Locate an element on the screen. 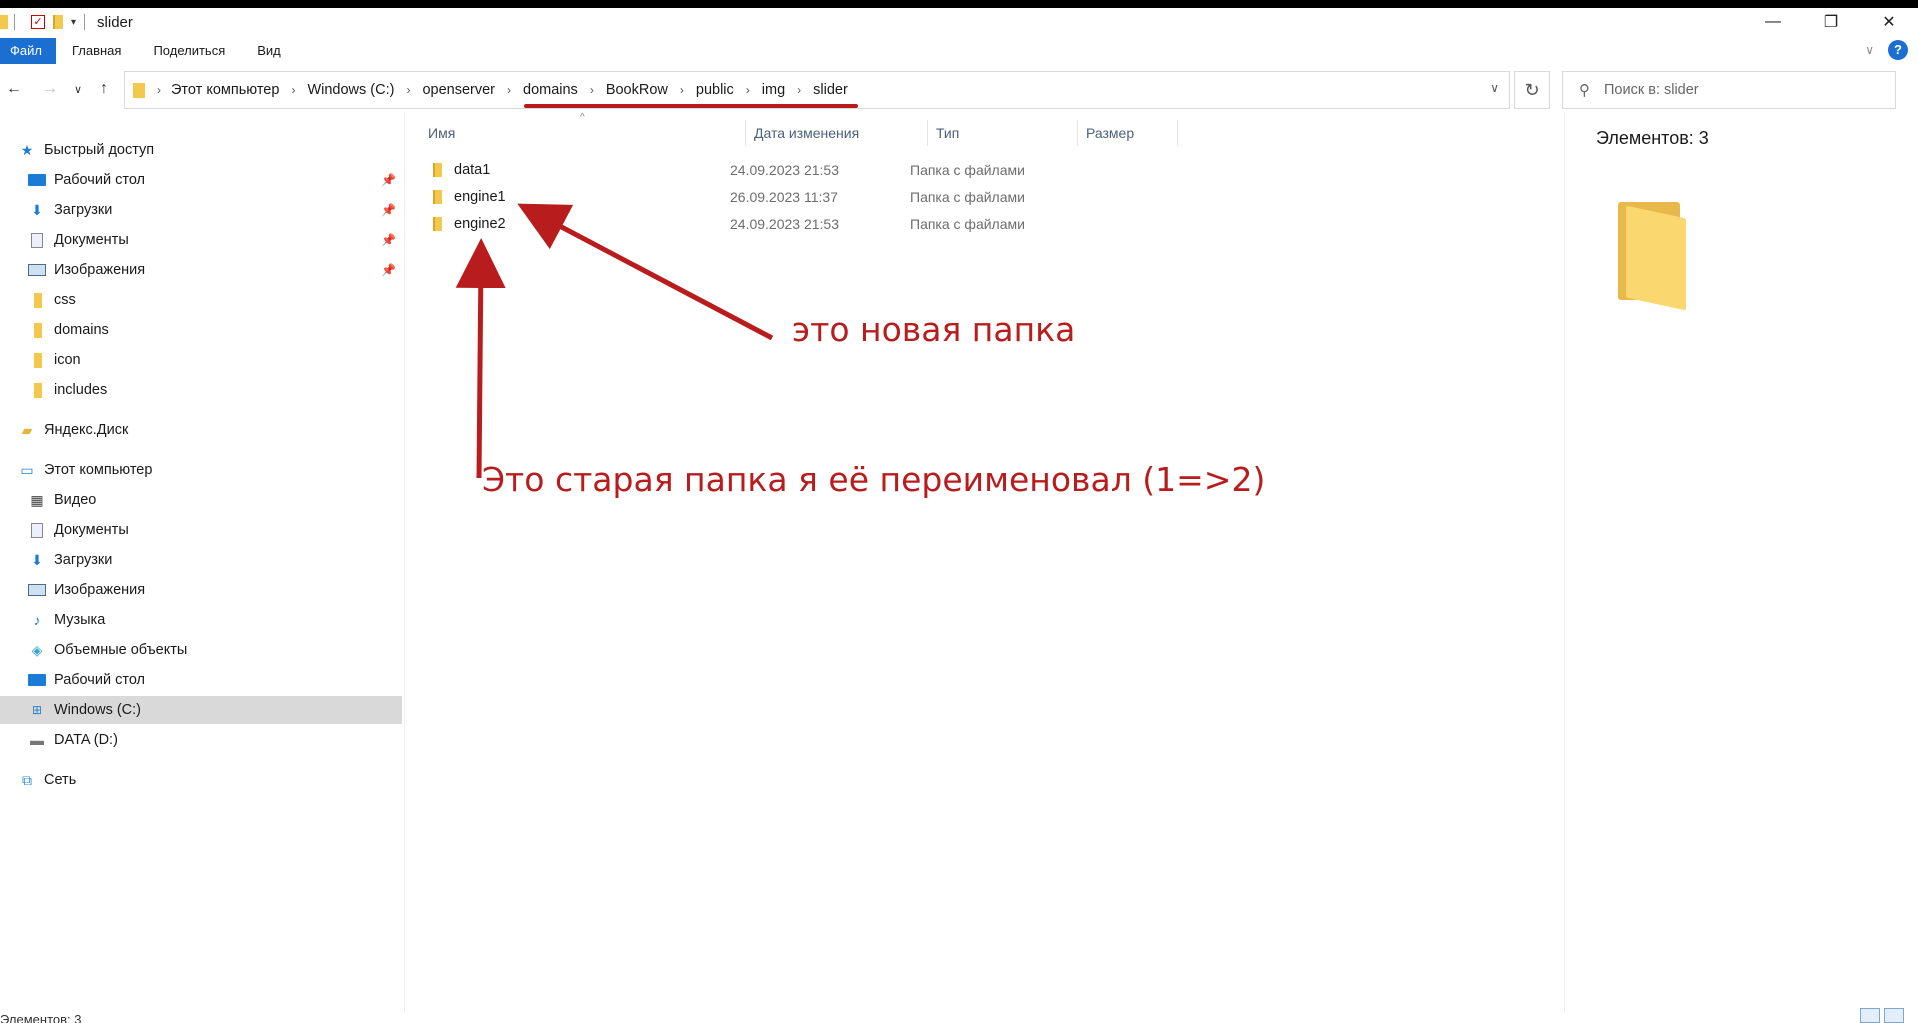 The height and width of the screenshot is (1023, 1918). sidebar-item-pc-desktop: Рабочий стол is located at coordinates (201, 680).